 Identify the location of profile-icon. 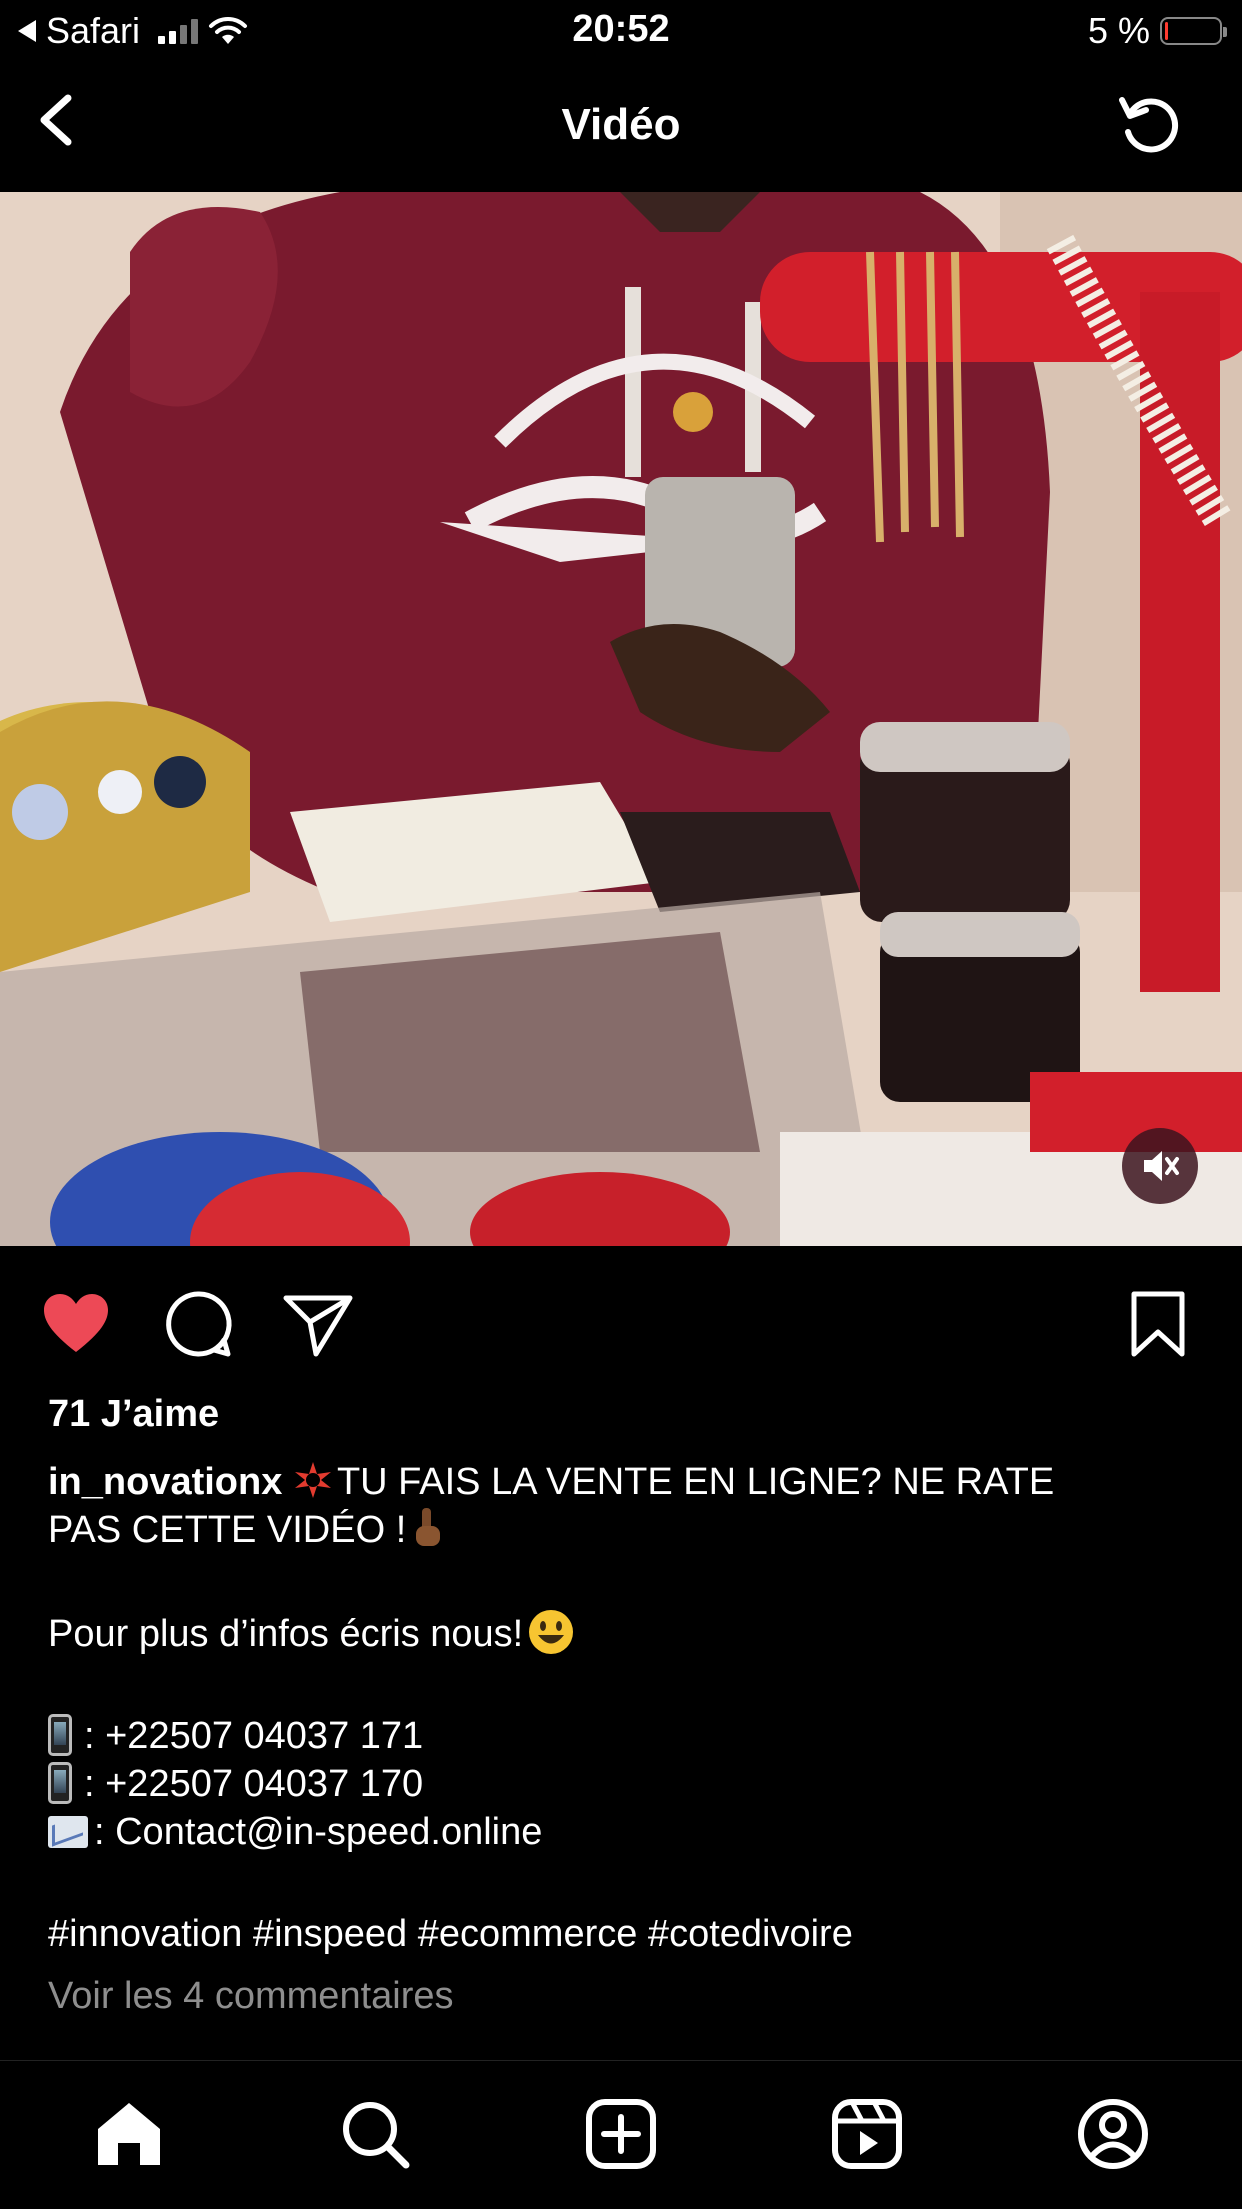
(1113, 2134).